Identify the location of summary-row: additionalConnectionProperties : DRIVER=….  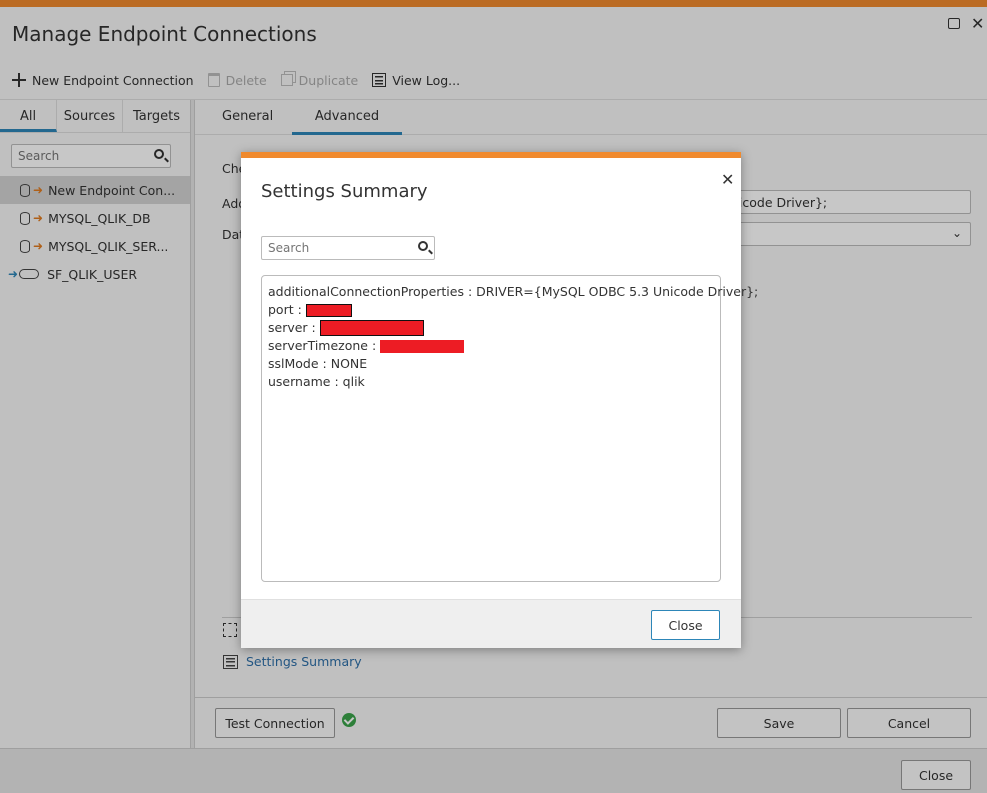
(513, 291).